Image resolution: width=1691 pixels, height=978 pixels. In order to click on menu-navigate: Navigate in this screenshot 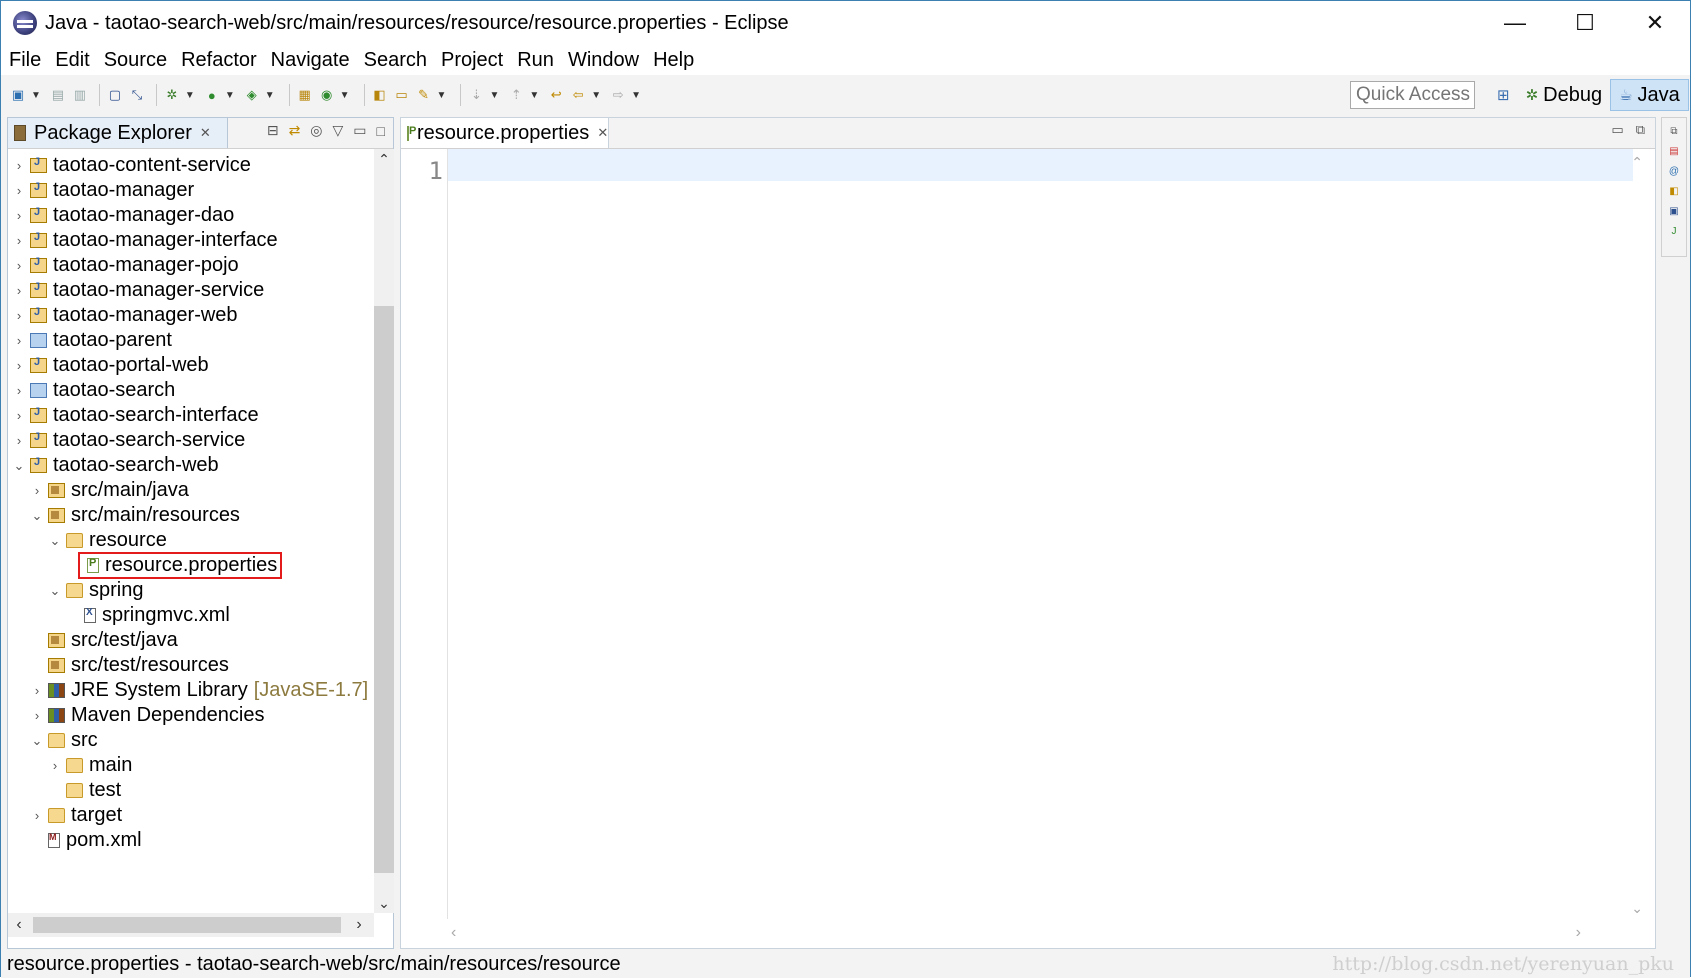, I will do `click(310, 60)`.